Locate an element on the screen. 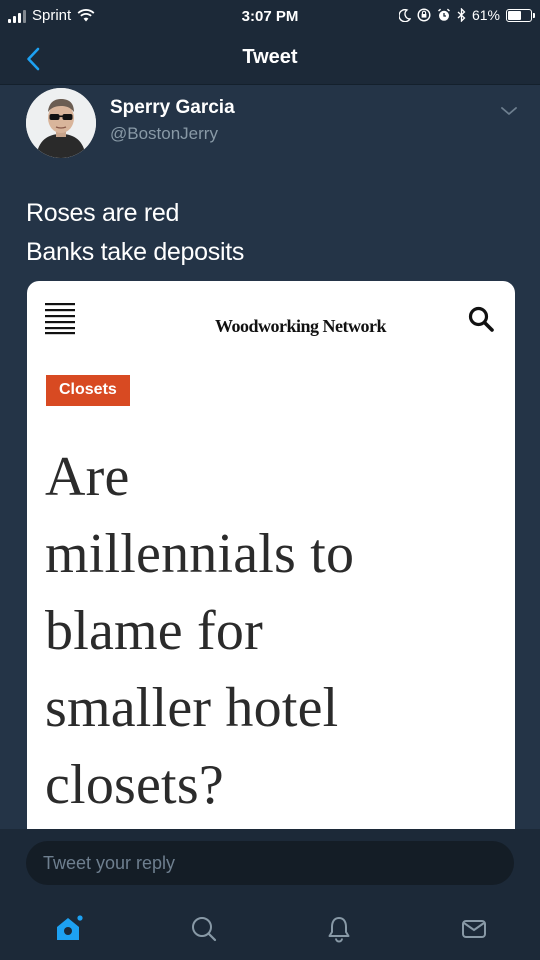  status-bar: Sprint 3:07 PM 61% is located at coordinates (270, 17).